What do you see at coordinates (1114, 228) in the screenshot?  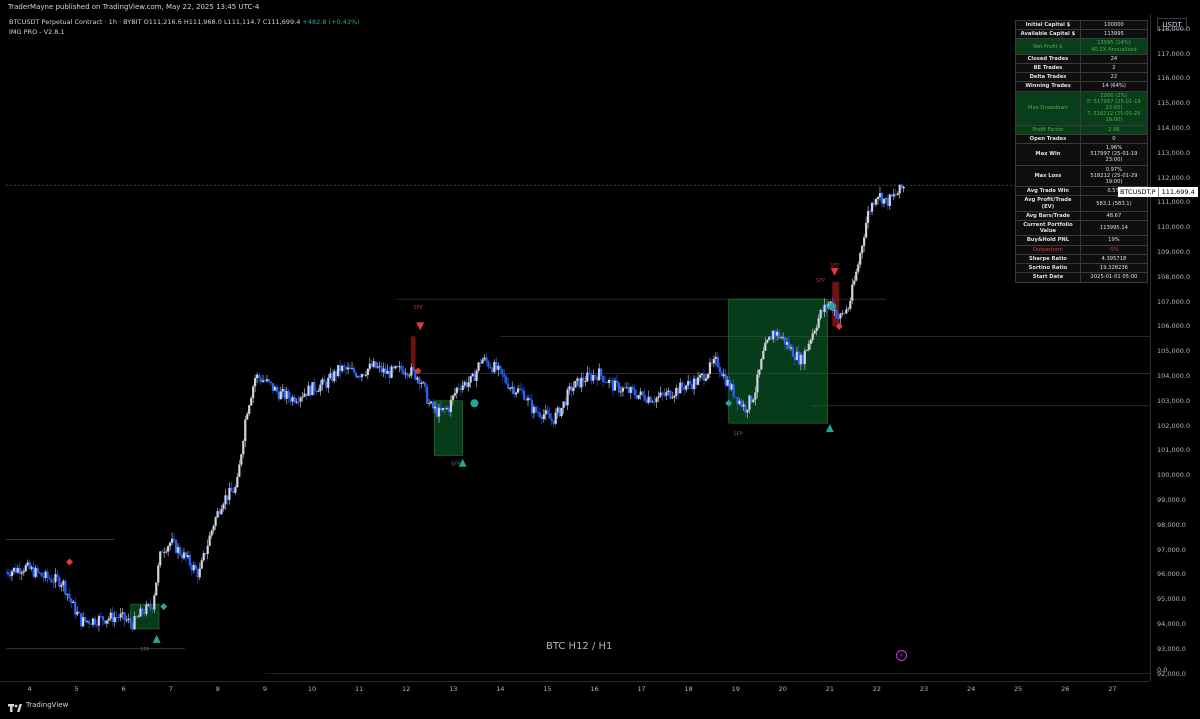 I see `stats-value: 113995.14` at bounding box center [1114, 228].